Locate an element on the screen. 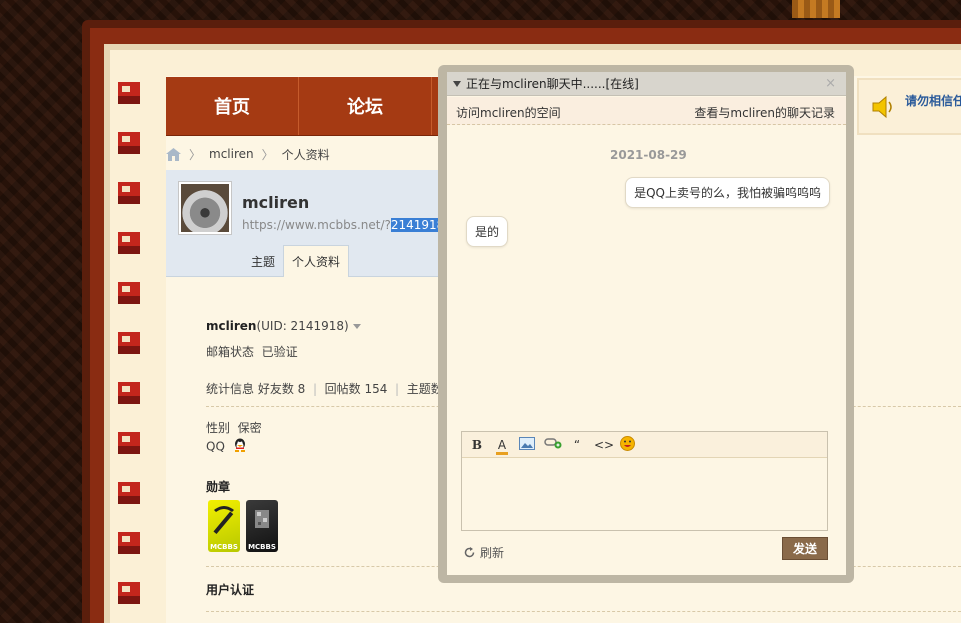  qq-line: QQ is located at coordinates (226, 447).